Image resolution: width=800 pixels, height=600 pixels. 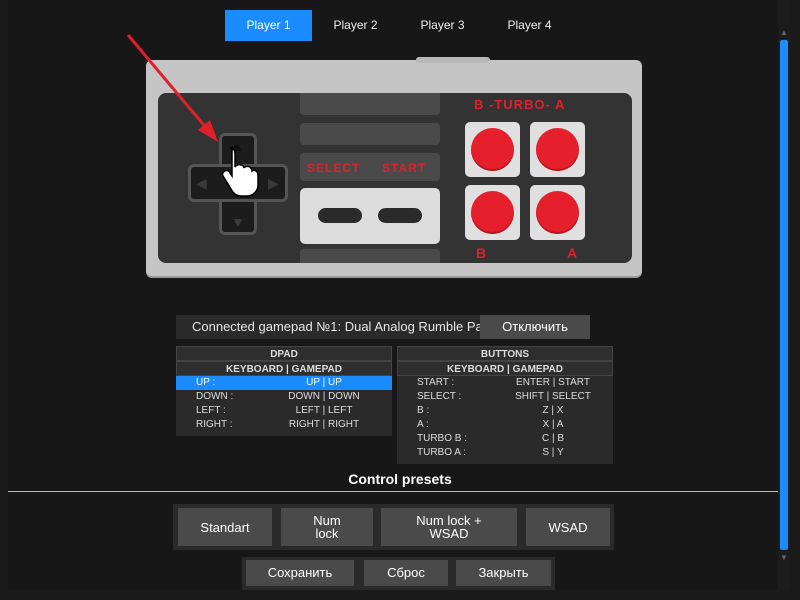 What do you see at coordinates (238, 146) in the screenshot?
I see `dpad-up-icon: ▲` at bounding box center [238, 146].